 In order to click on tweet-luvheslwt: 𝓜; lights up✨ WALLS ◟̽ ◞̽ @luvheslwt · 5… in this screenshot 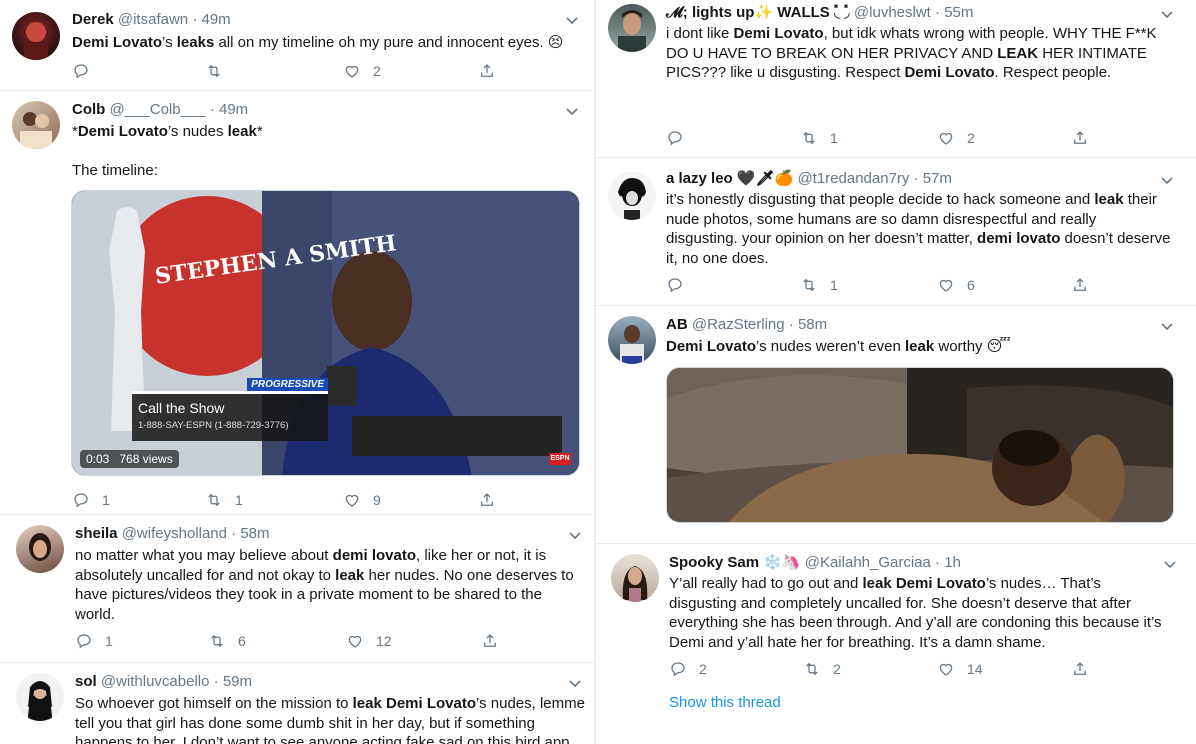, I will do `click(896, 79)`.